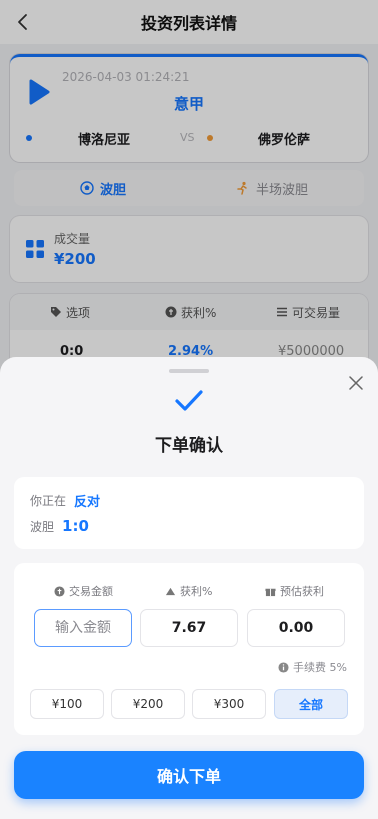 The height and width of the screenshot is (819, 378). I want to click on quick-amount-300: ¥300, so click(229, 704).